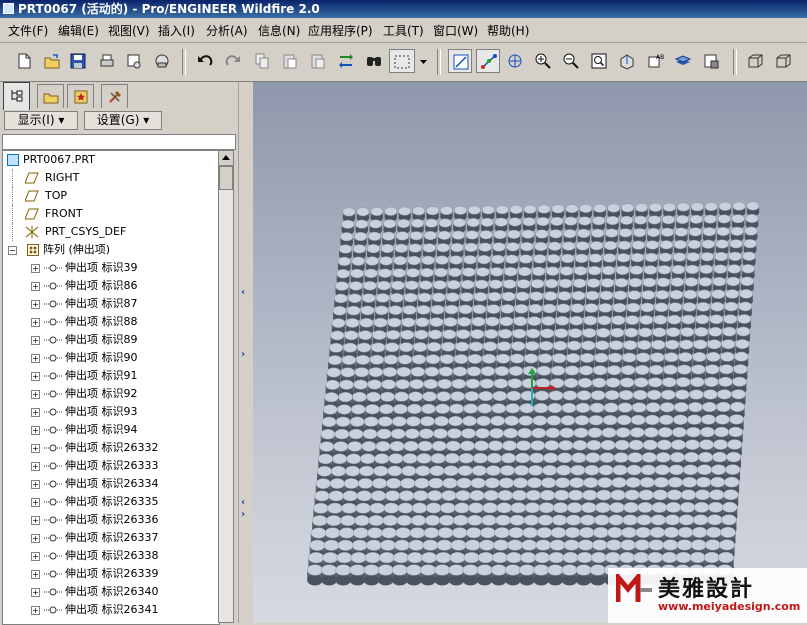  Describe the element at coordinates (111, 592) in the screenshot. I see `tree-item-protrusion: + 伸出项 标识26340` at that location.